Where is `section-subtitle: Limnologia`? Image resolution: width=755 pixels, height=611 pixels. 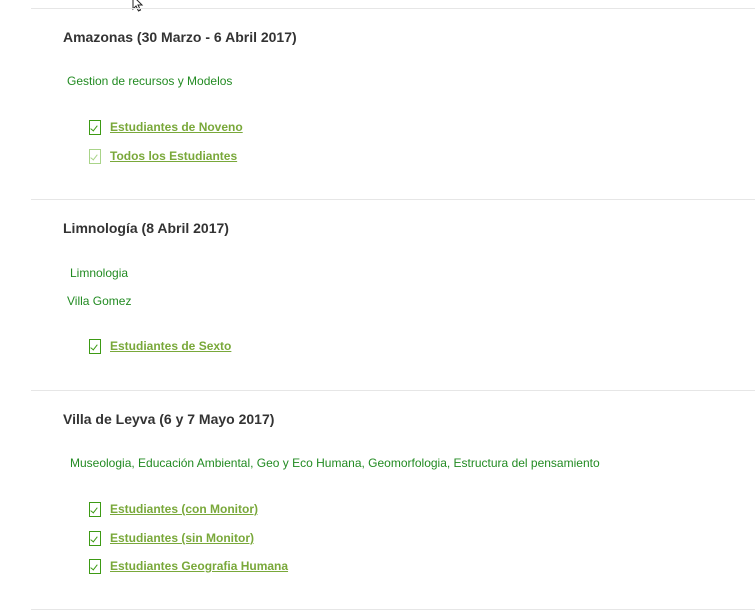
section-subtitle: Limnologia is located at coordinates (99, 273).